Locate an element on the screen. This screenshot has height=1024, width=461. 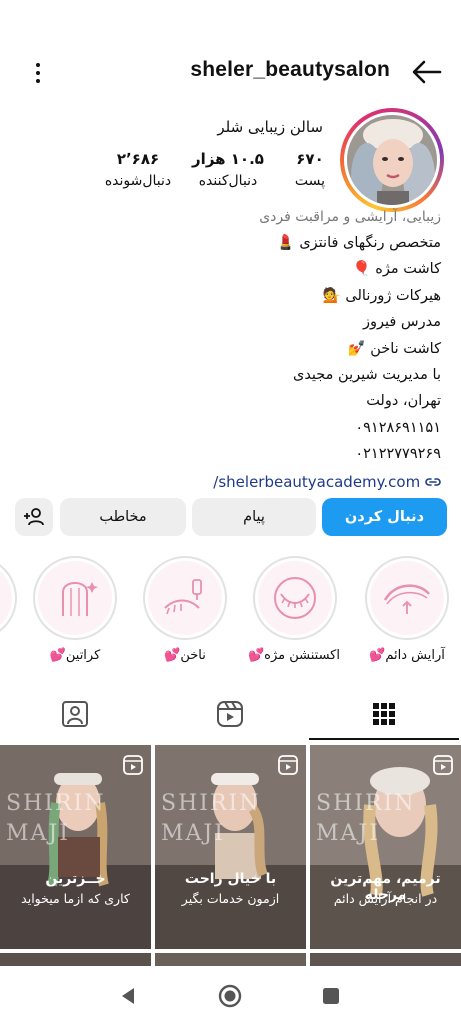
more-options-icon is located at coordinates (38, 73).